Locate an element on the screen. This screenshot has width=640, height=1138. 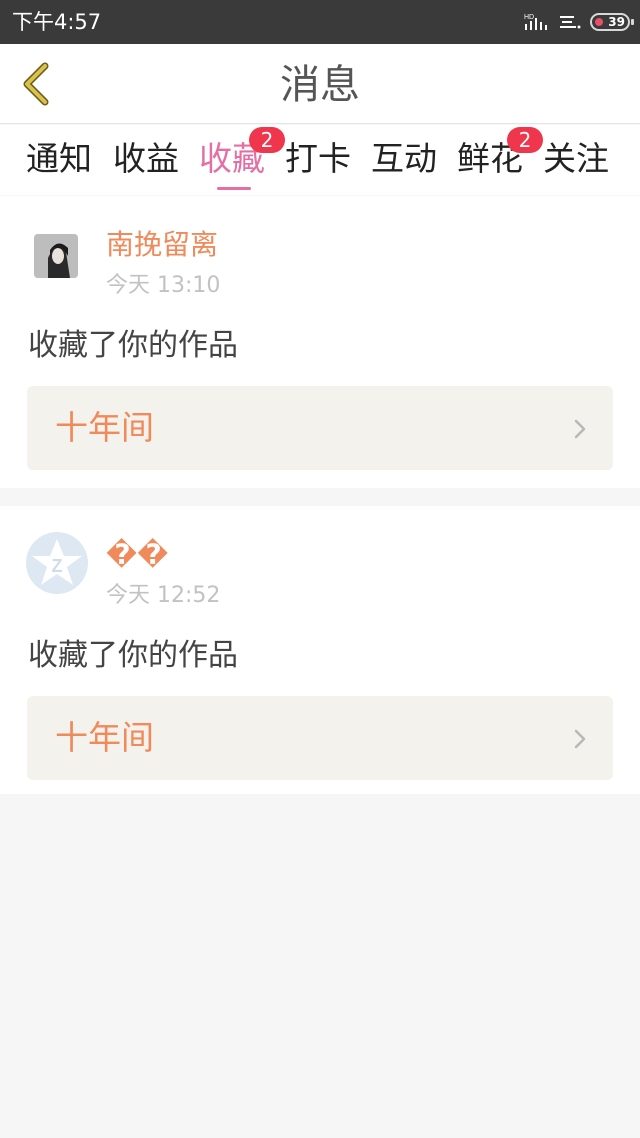
tab-follows: 关注 is located at coordinates (576, 162).